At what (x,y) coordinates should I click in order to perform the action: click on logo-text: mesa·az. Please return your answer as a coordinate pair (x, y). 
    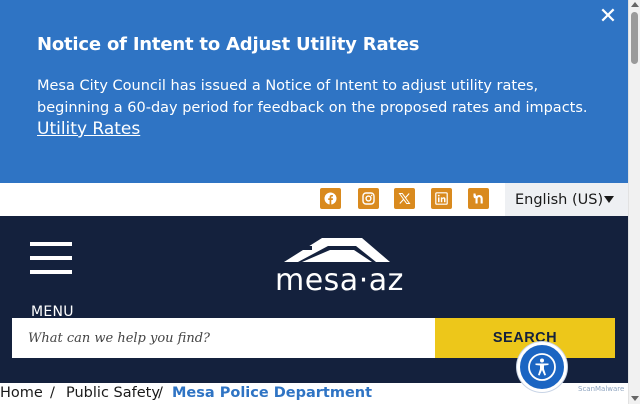
    Looking at the image, I should click on (339, 280).